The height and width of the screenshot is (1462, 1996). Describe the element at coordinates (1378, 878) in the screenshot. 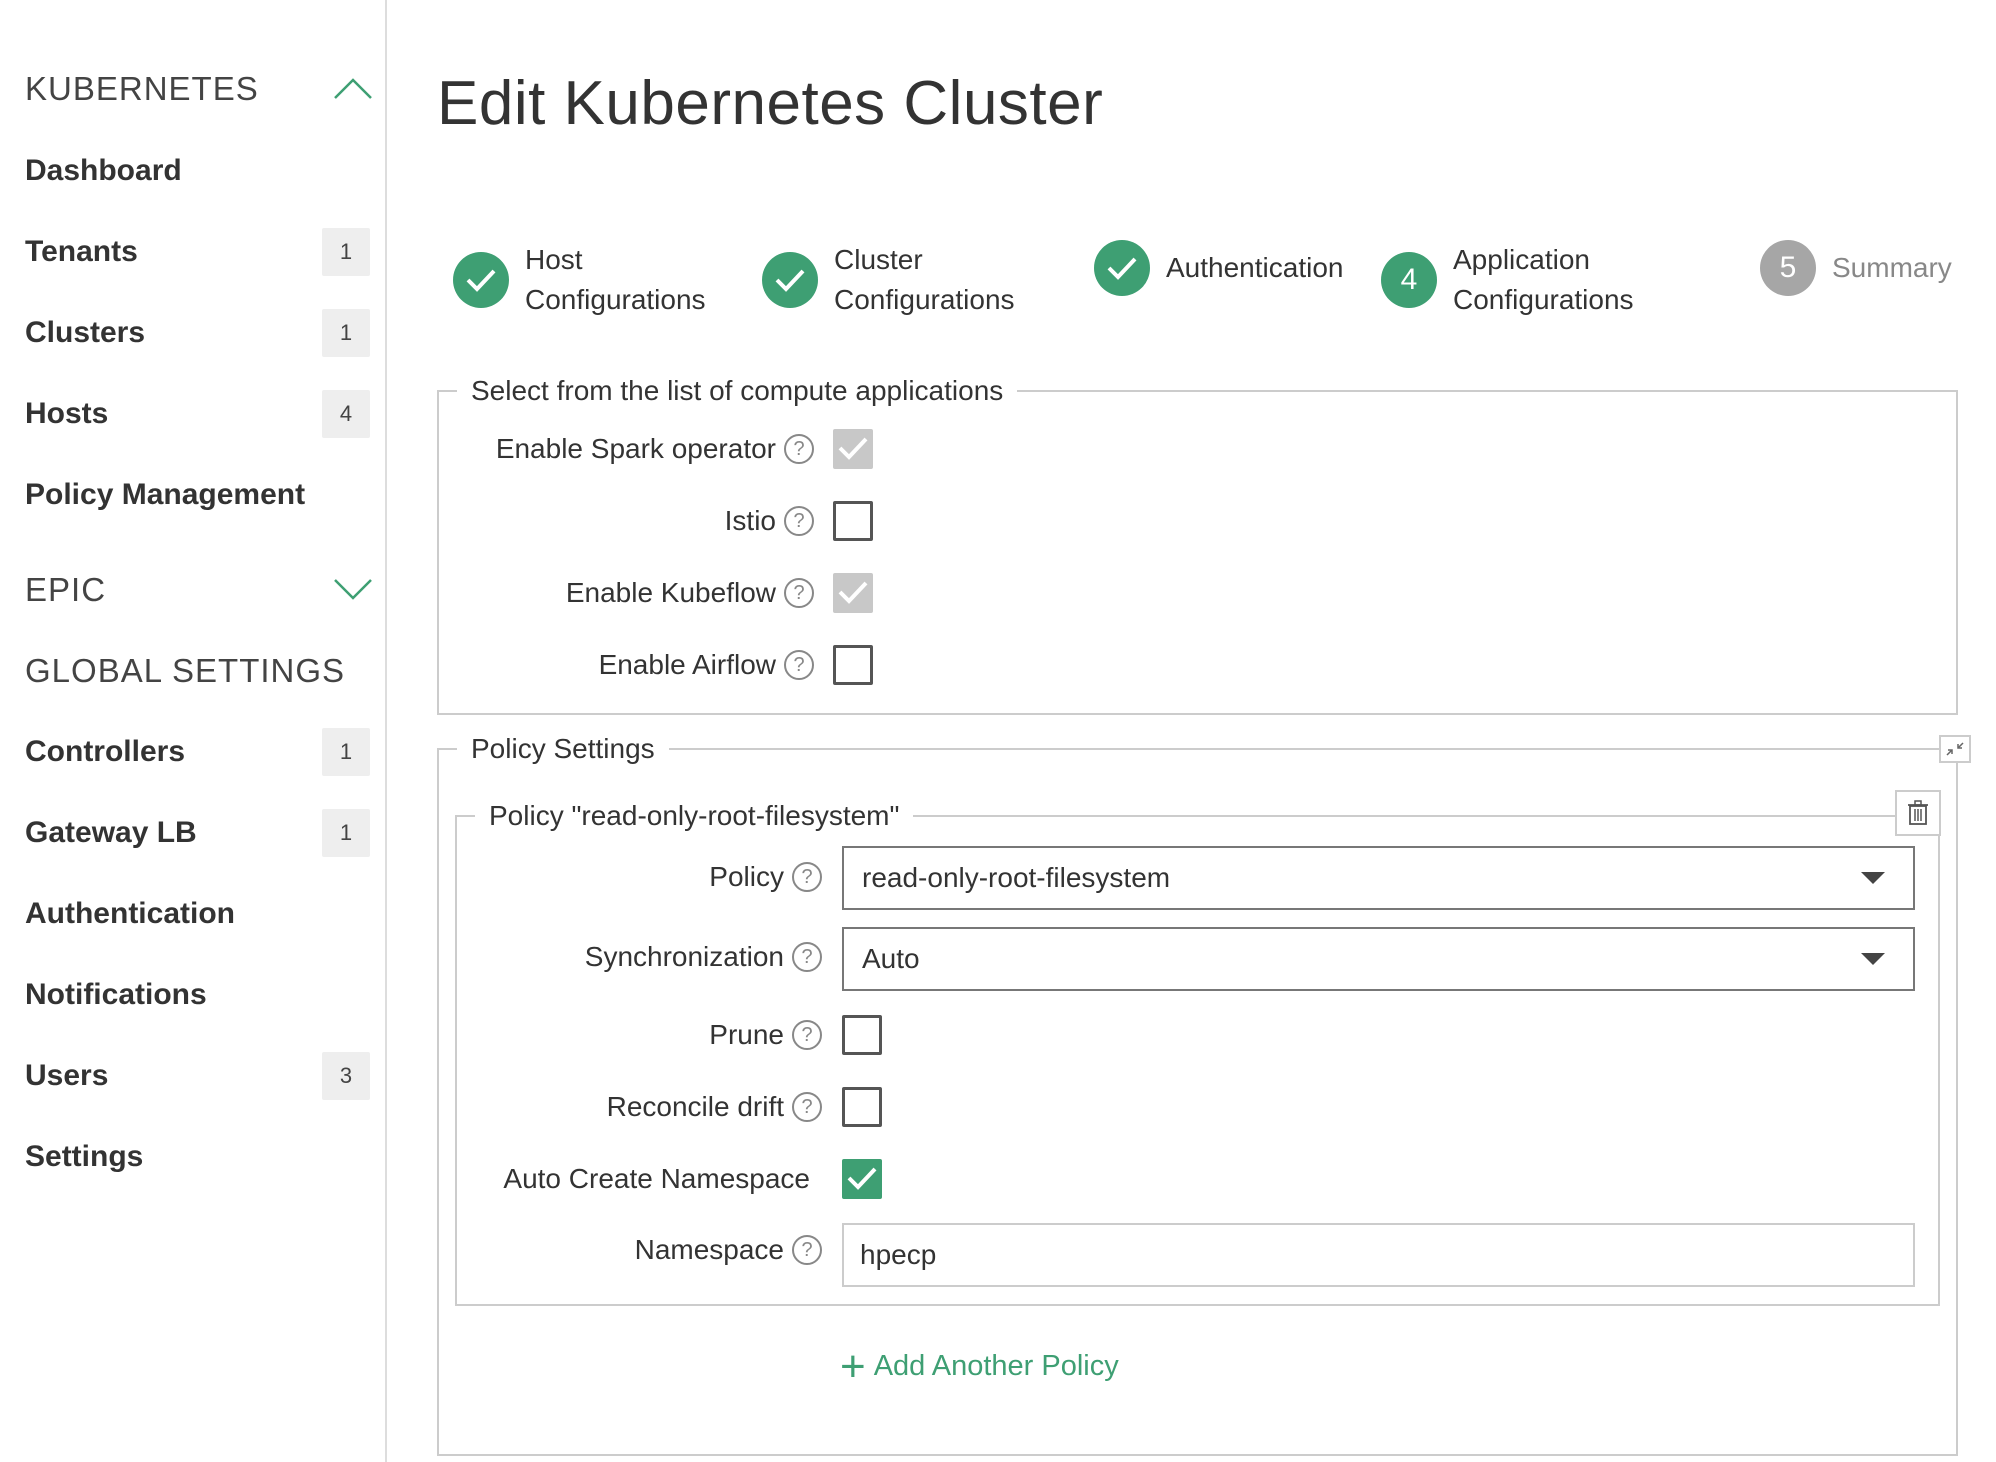

I see `policy-select: read-only-root-filesystem` at that location.